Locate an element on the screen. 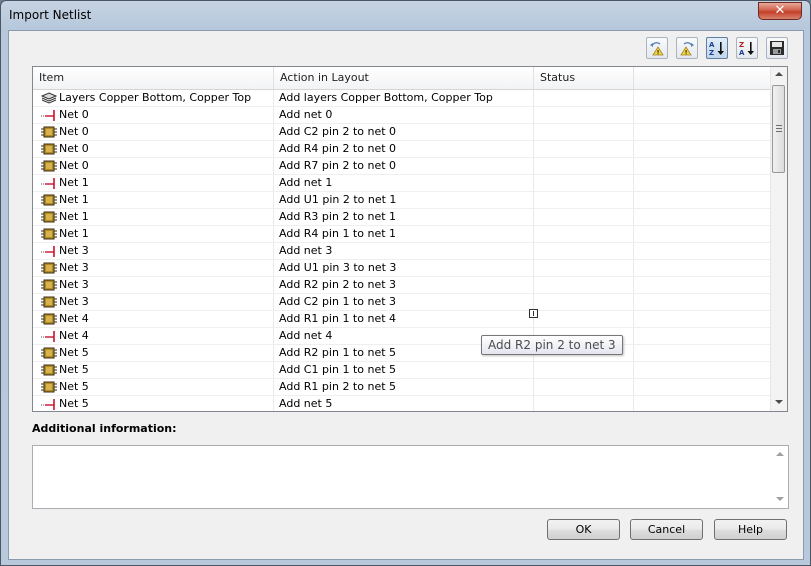  action-cell: Add R1 pin 1 to net 4 is located at coordinates (338, 318).